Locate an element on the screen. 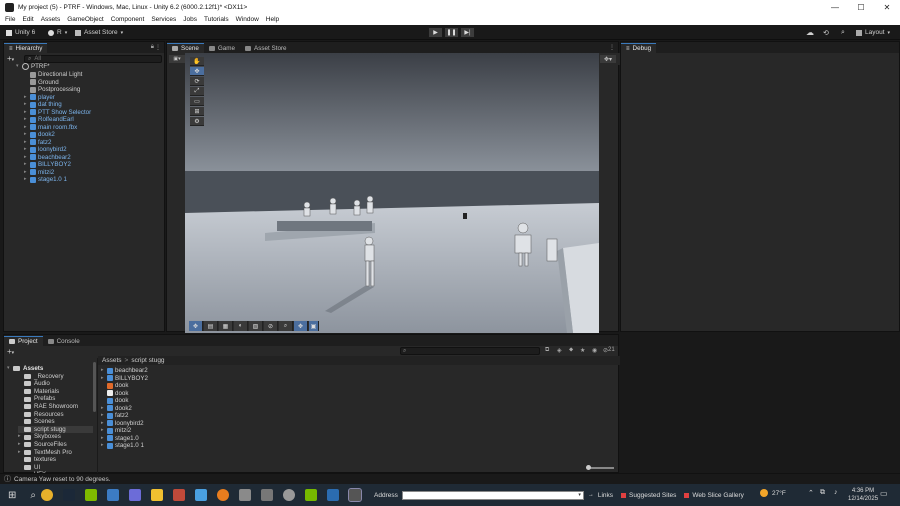  hierarchy-item: Directional Light is located at coordinates (53, 75).